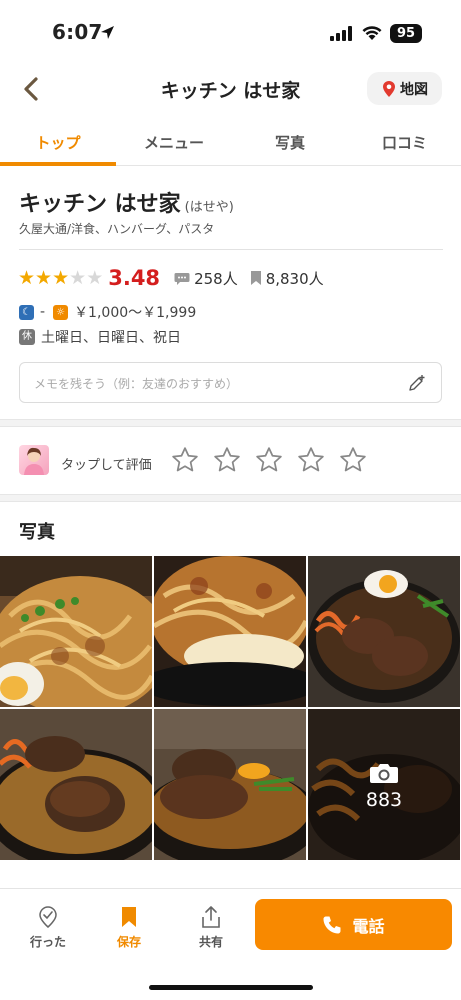 The width and height of the screenshot is (461, 1000). I want to click on shop-area-genre: 久屋大通/洋食、ハンバーグ、パスタ, so click(117, 229).